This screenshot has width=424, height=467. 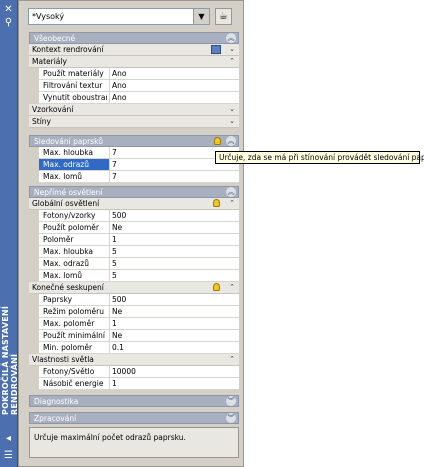 I want to click on property-name: Násobič energie, so click(x=73, y=383).